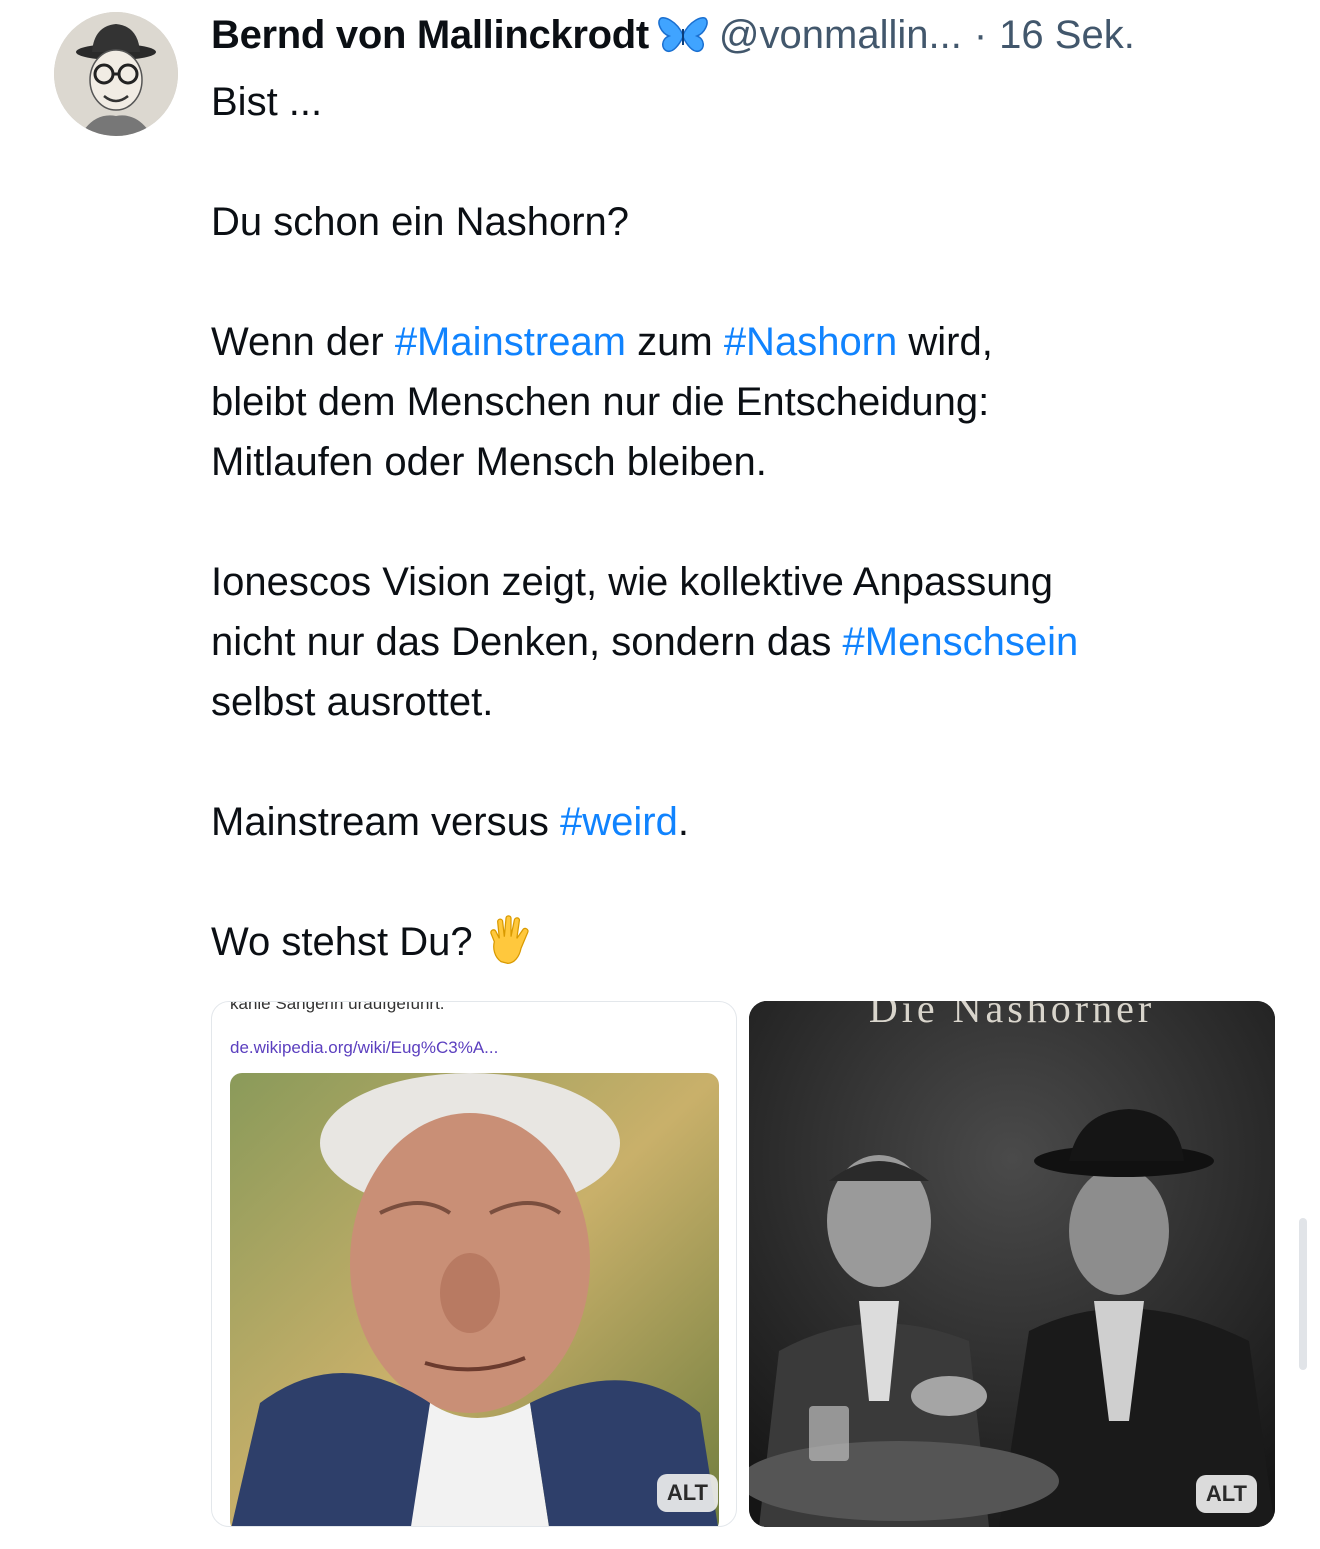 This screenshot has width=1320, height=1549. Describe the element at coordinates (961, 642) in the screenshot. I see `hashtag-link: #Menschsein` at that location.